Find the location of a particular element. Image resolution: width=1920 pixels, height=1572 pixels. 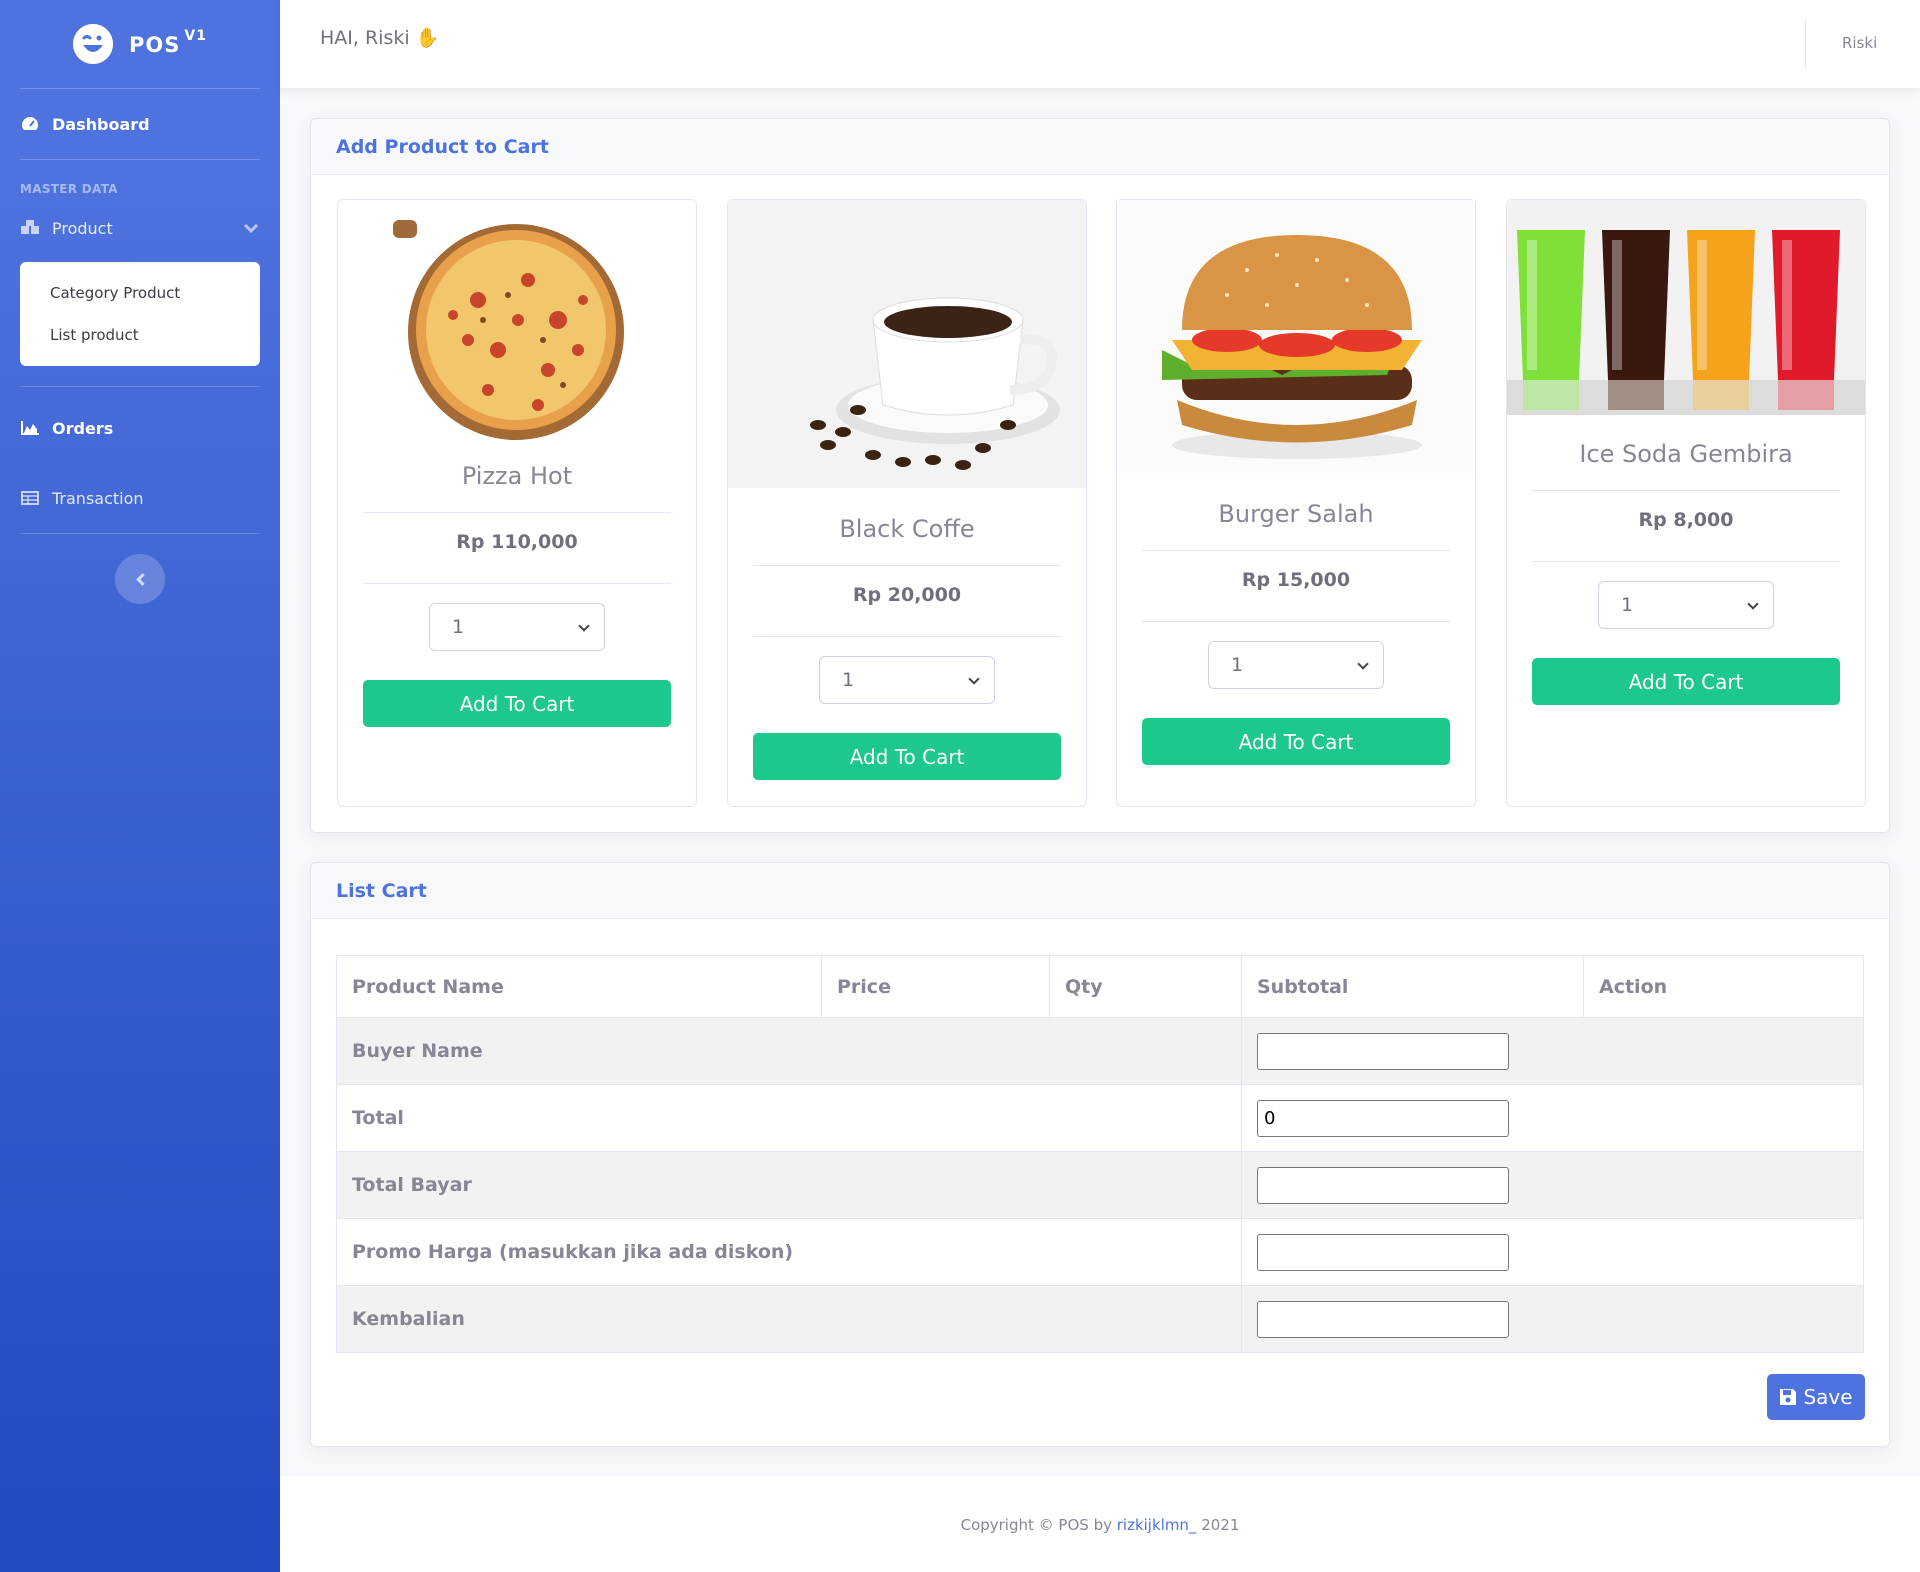

brand: POS V1 is located at coordinates (140, 44).